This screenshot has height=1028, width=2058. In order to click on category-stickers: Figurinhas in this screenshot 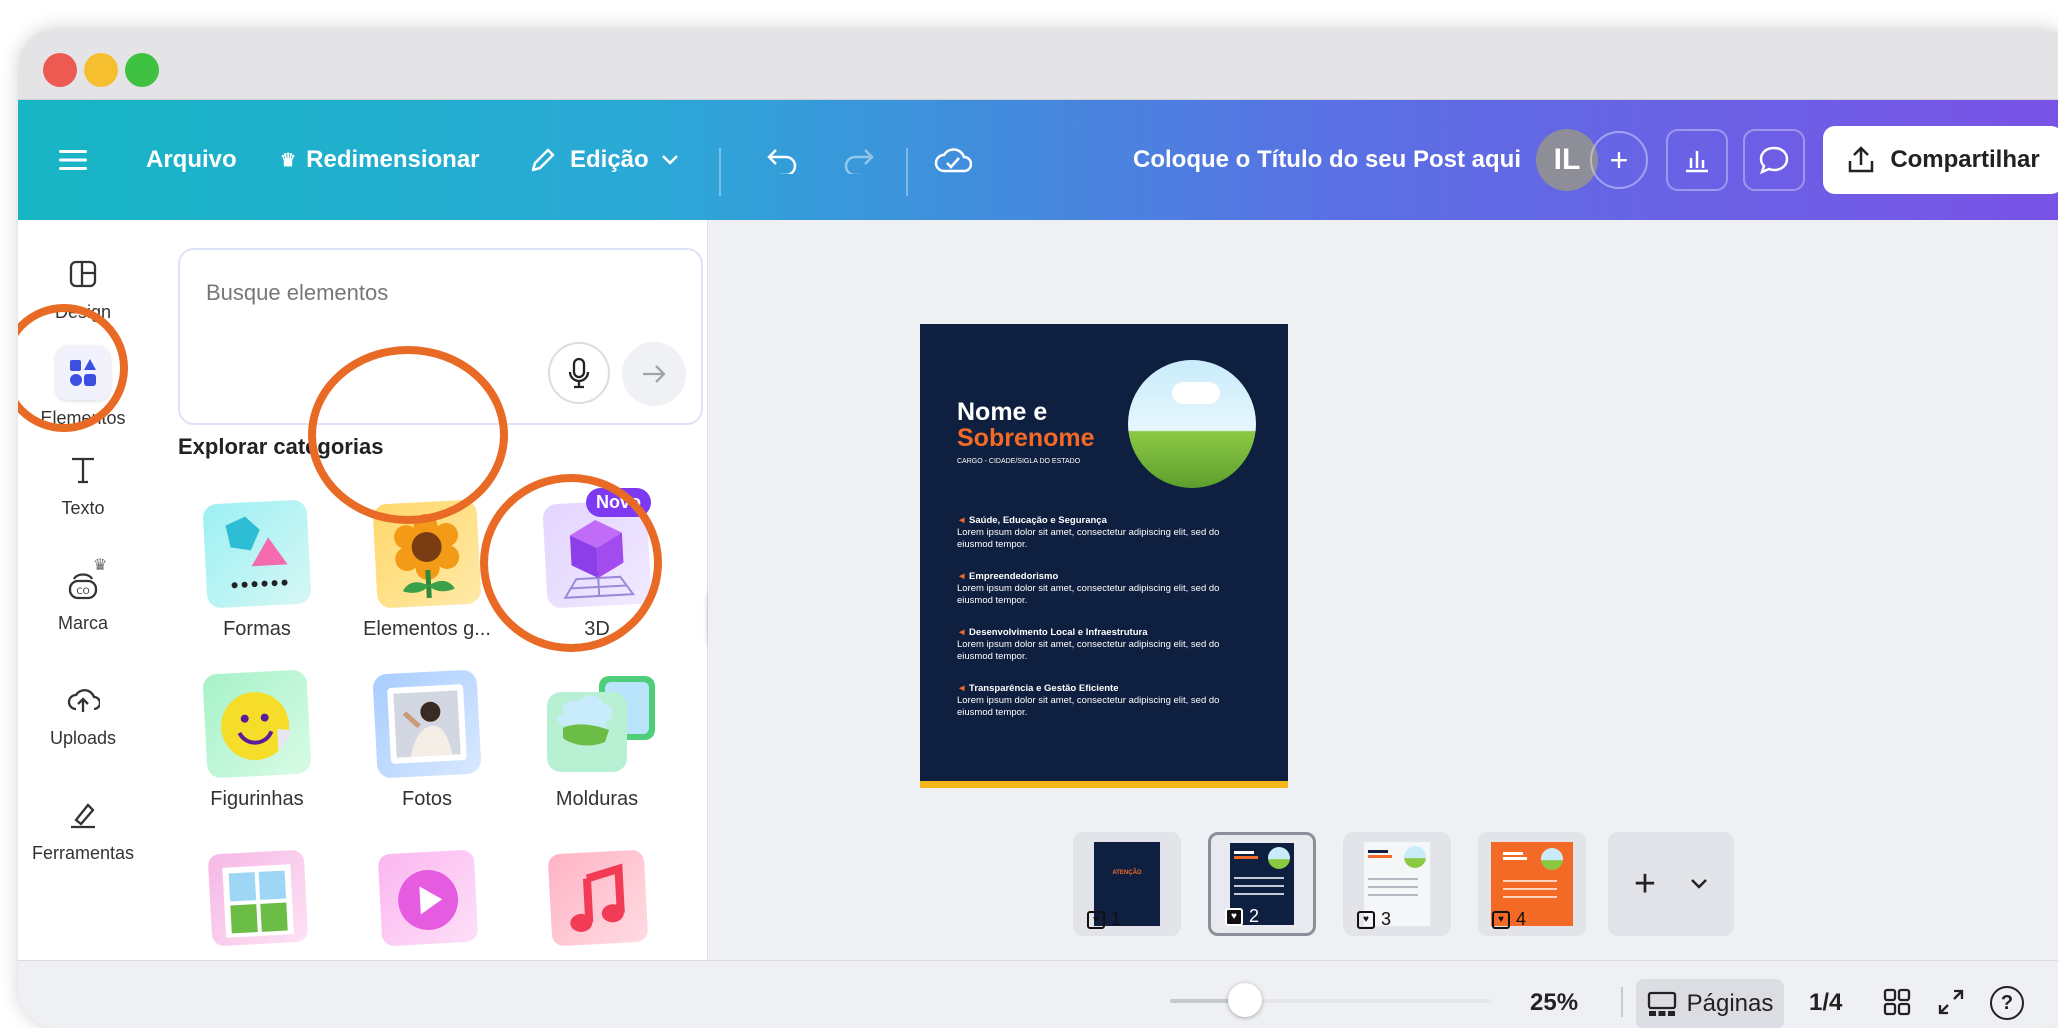, I will do `click(257, 740)`.